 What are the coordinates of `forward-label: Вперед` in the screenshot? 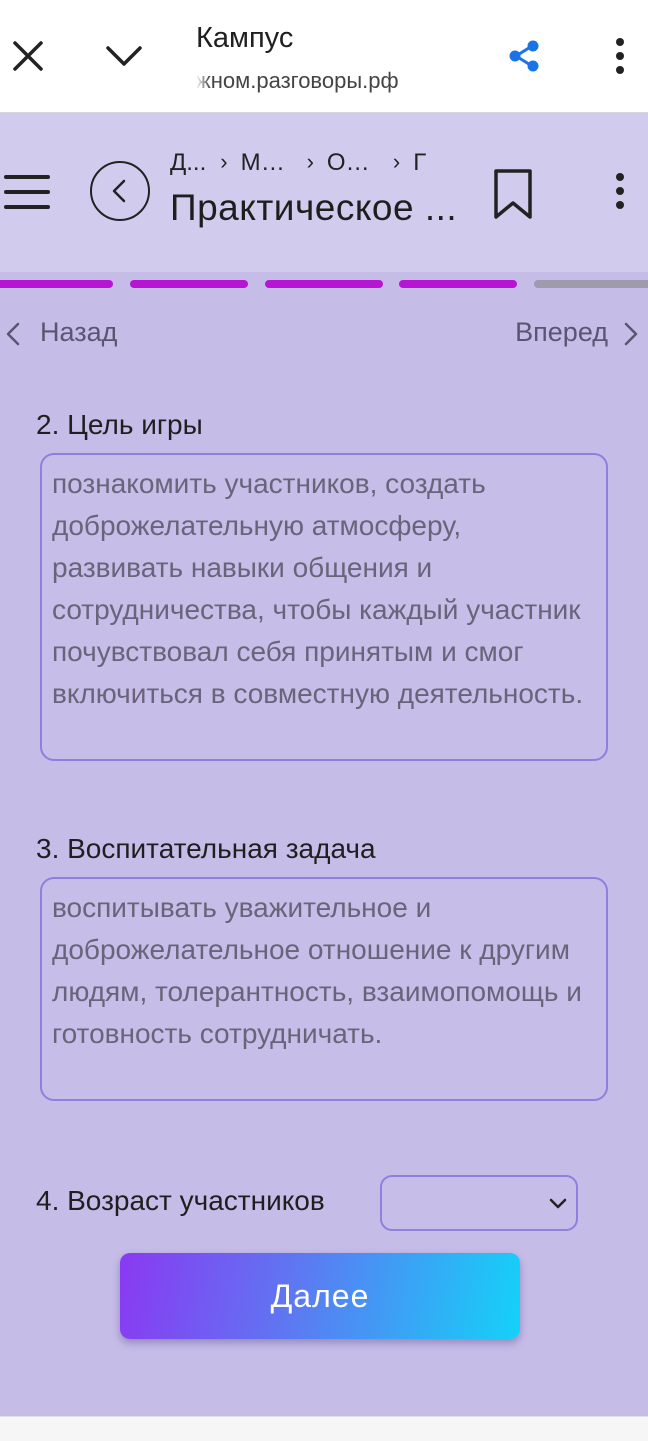 It's located at (561, 332).